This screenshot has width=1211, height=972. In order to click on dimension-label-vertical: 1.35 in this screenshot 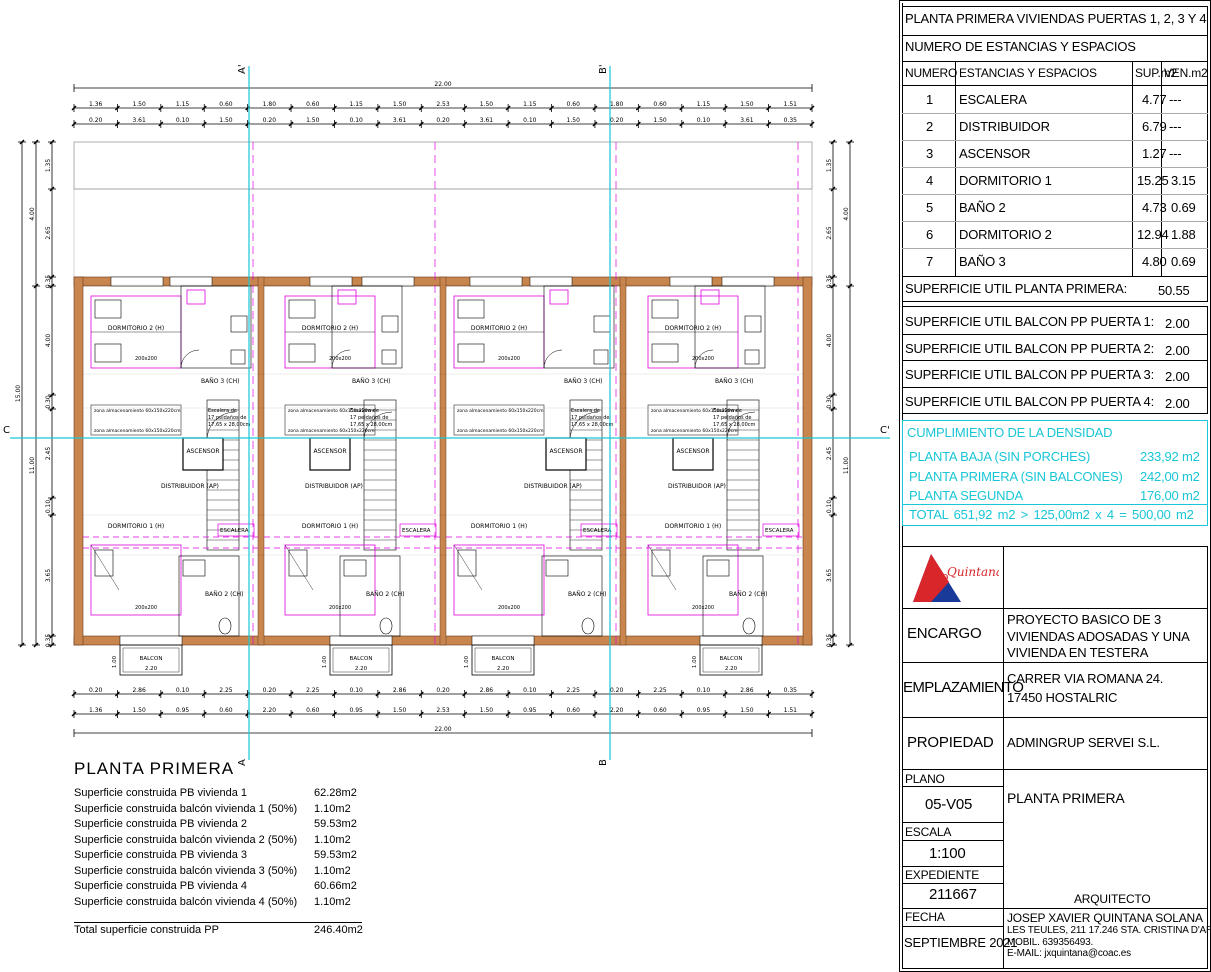, I will do `click(829, 166)`.